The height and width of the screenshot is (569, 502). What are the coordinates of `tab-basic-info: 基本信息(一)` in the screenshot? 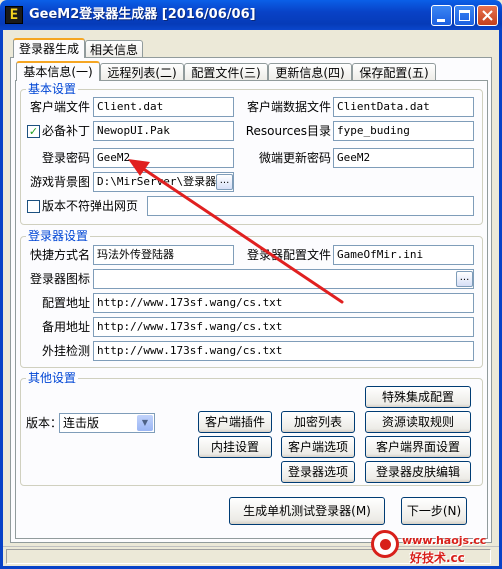 It's located at (58, 71).